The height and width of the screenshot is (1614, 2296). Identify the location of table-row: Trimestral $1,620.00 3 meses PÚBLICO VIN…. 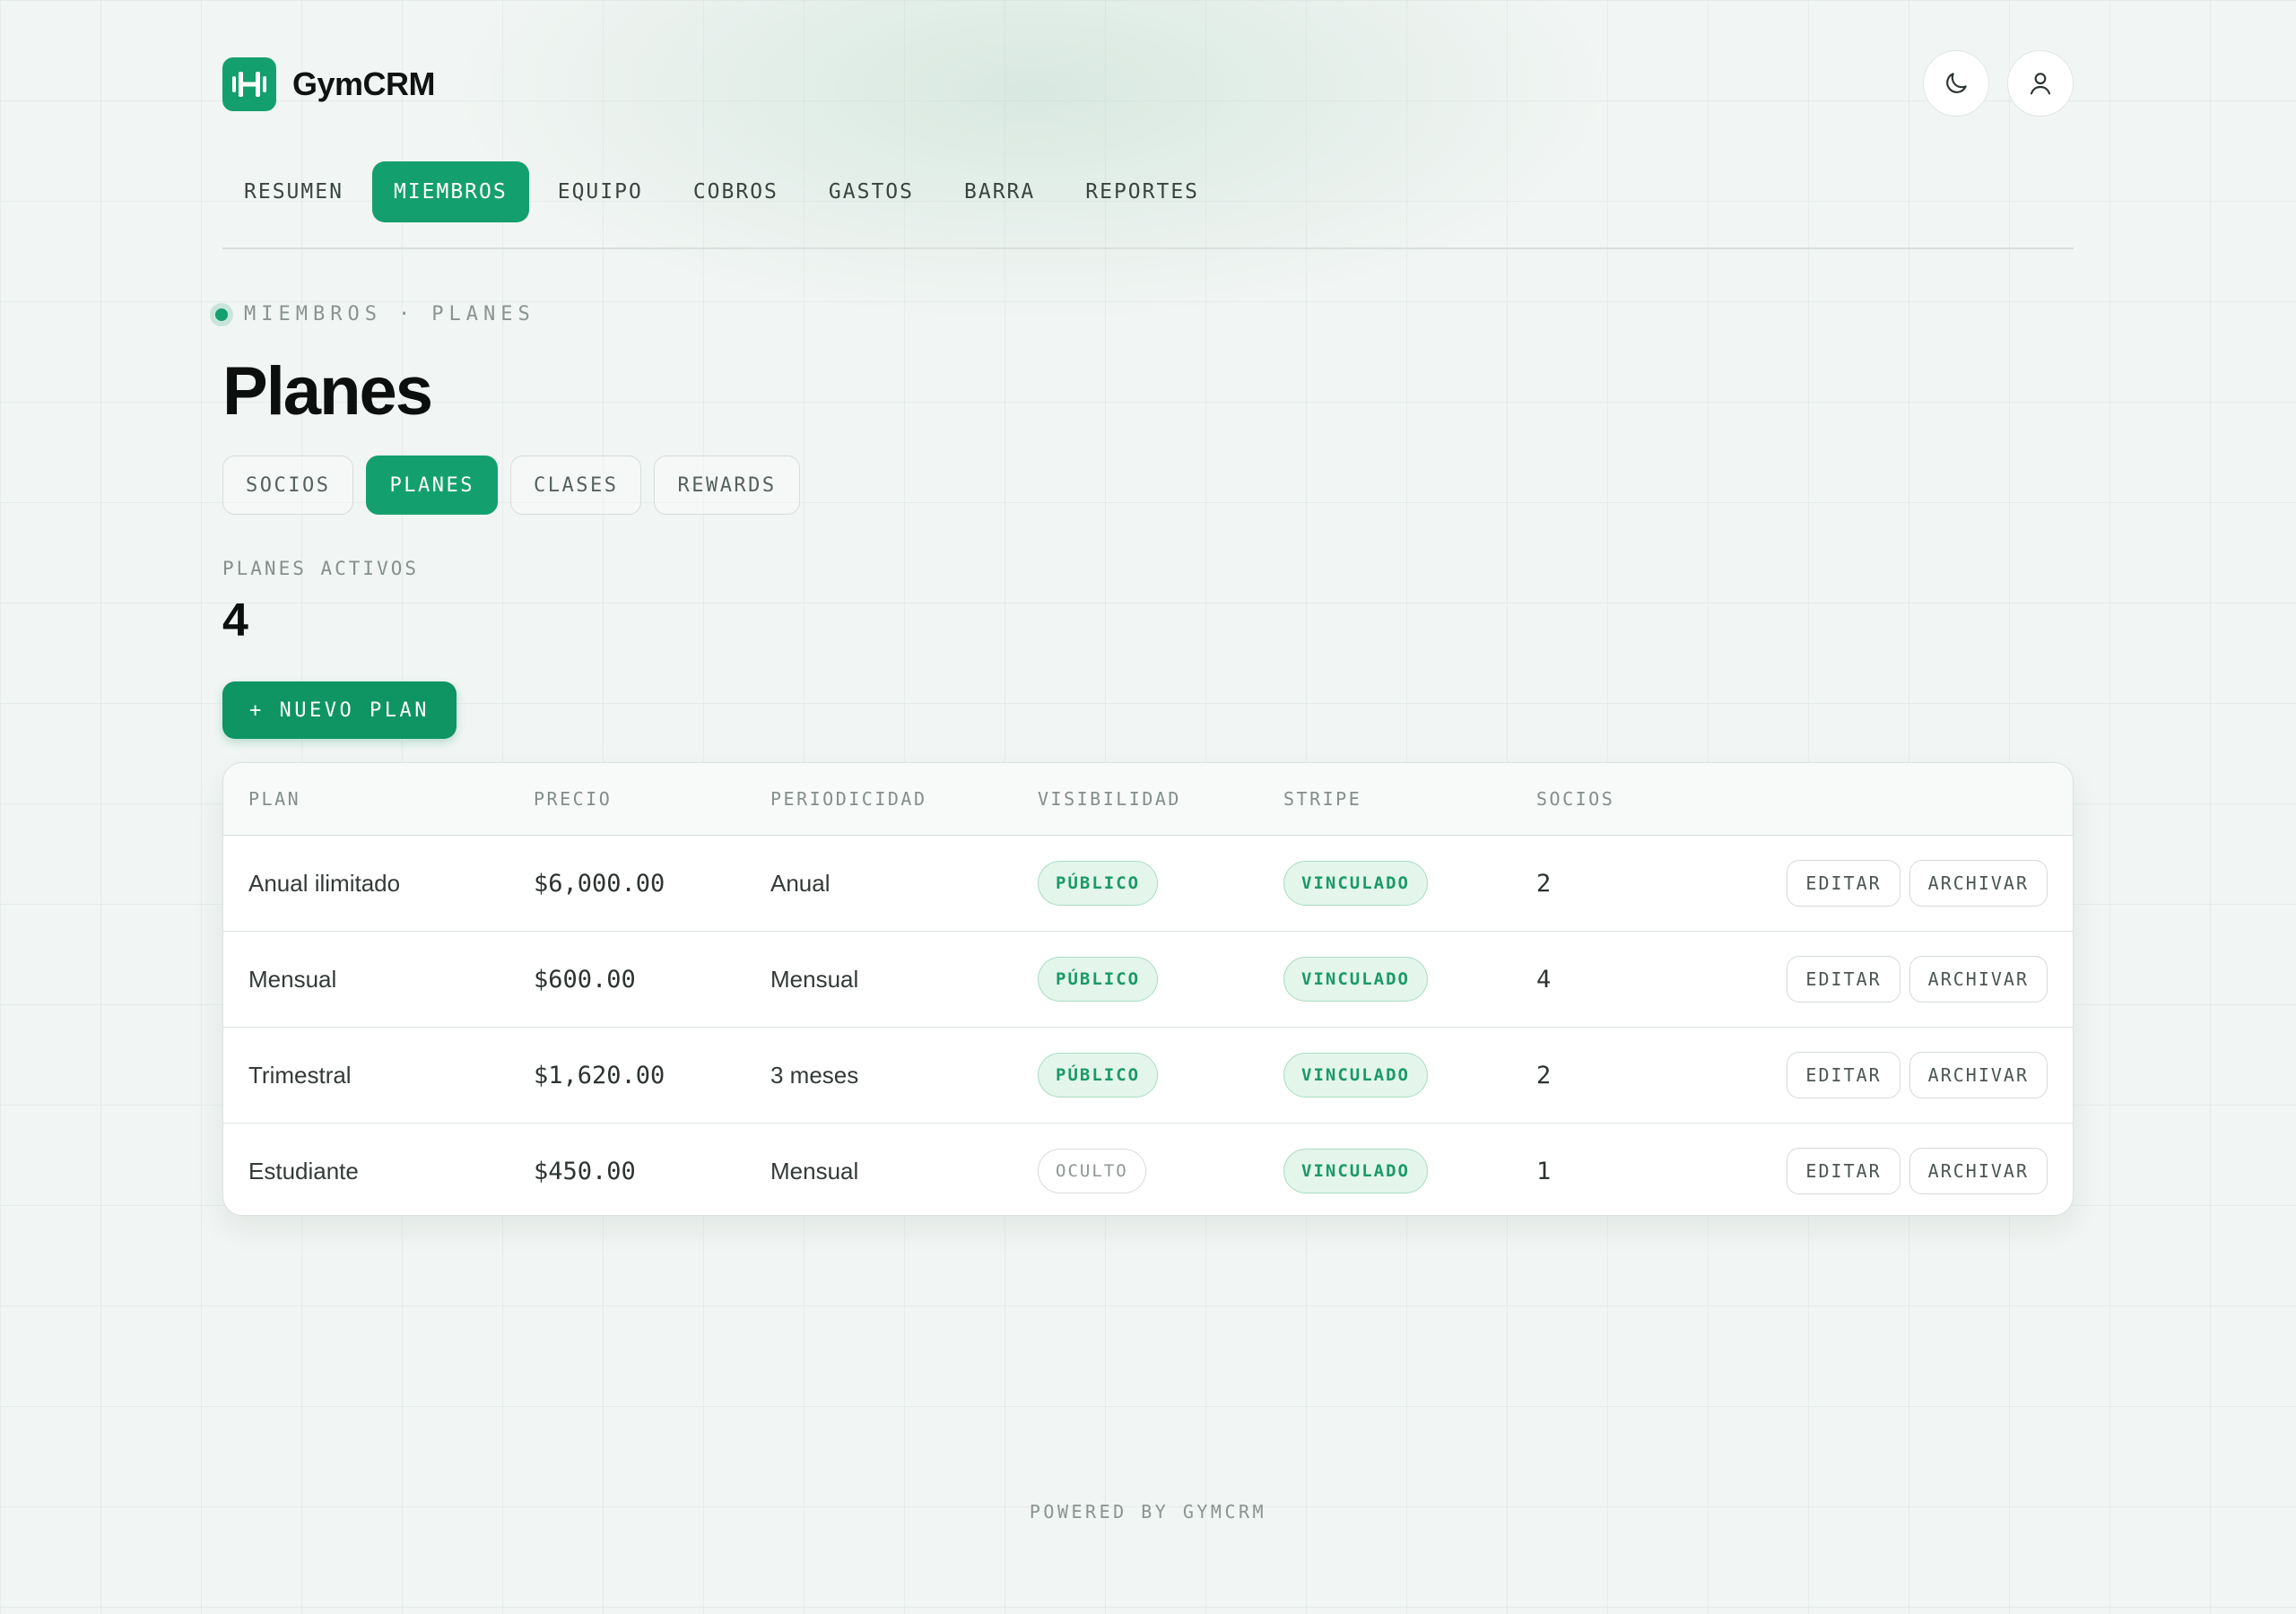
(1148, 1076).